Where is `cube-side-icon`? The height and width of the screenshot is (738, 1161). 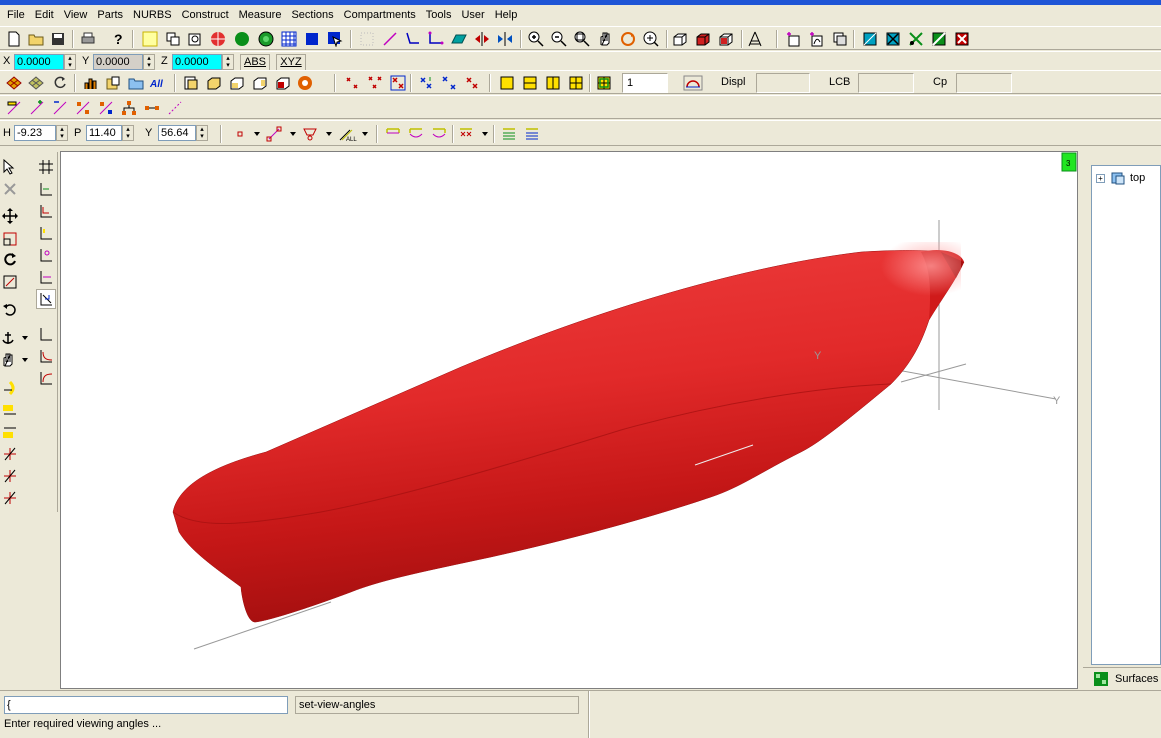 cube-side-icon is located at coordinates (260, 83).